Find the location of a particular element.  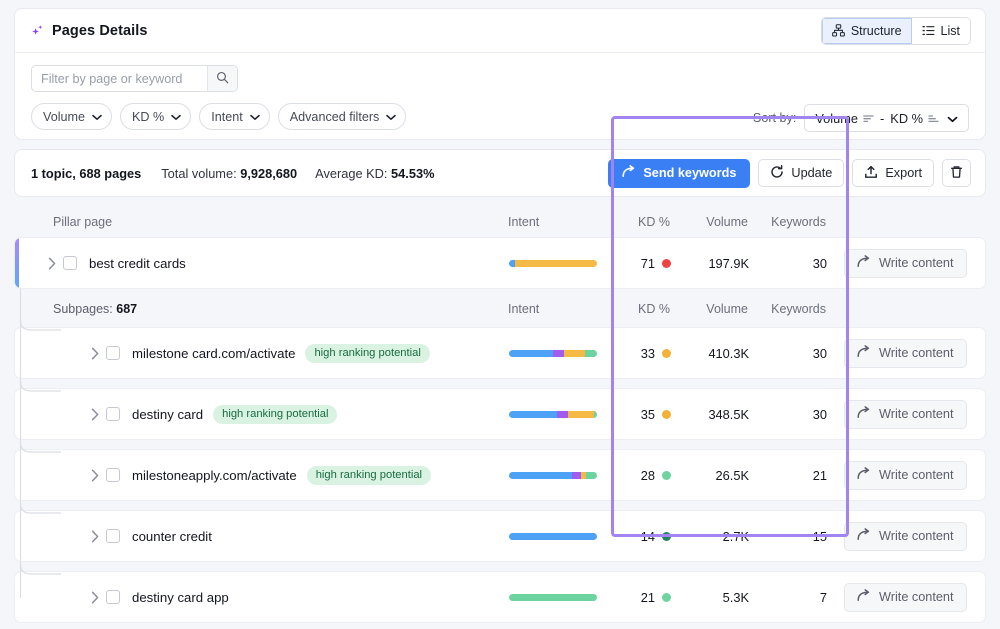

column-intent: Intent is located at coordinates (524, 221).